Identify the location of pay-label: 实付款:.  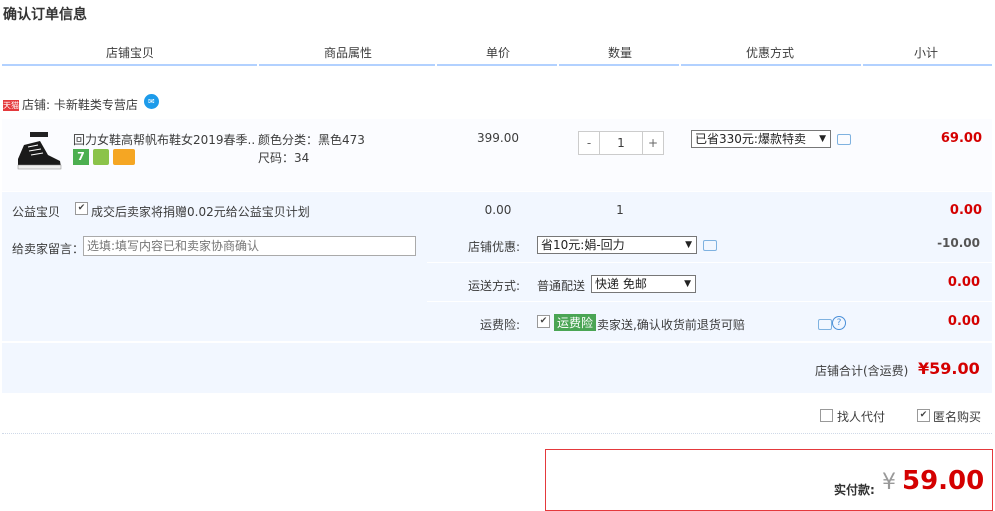
(854, 490).